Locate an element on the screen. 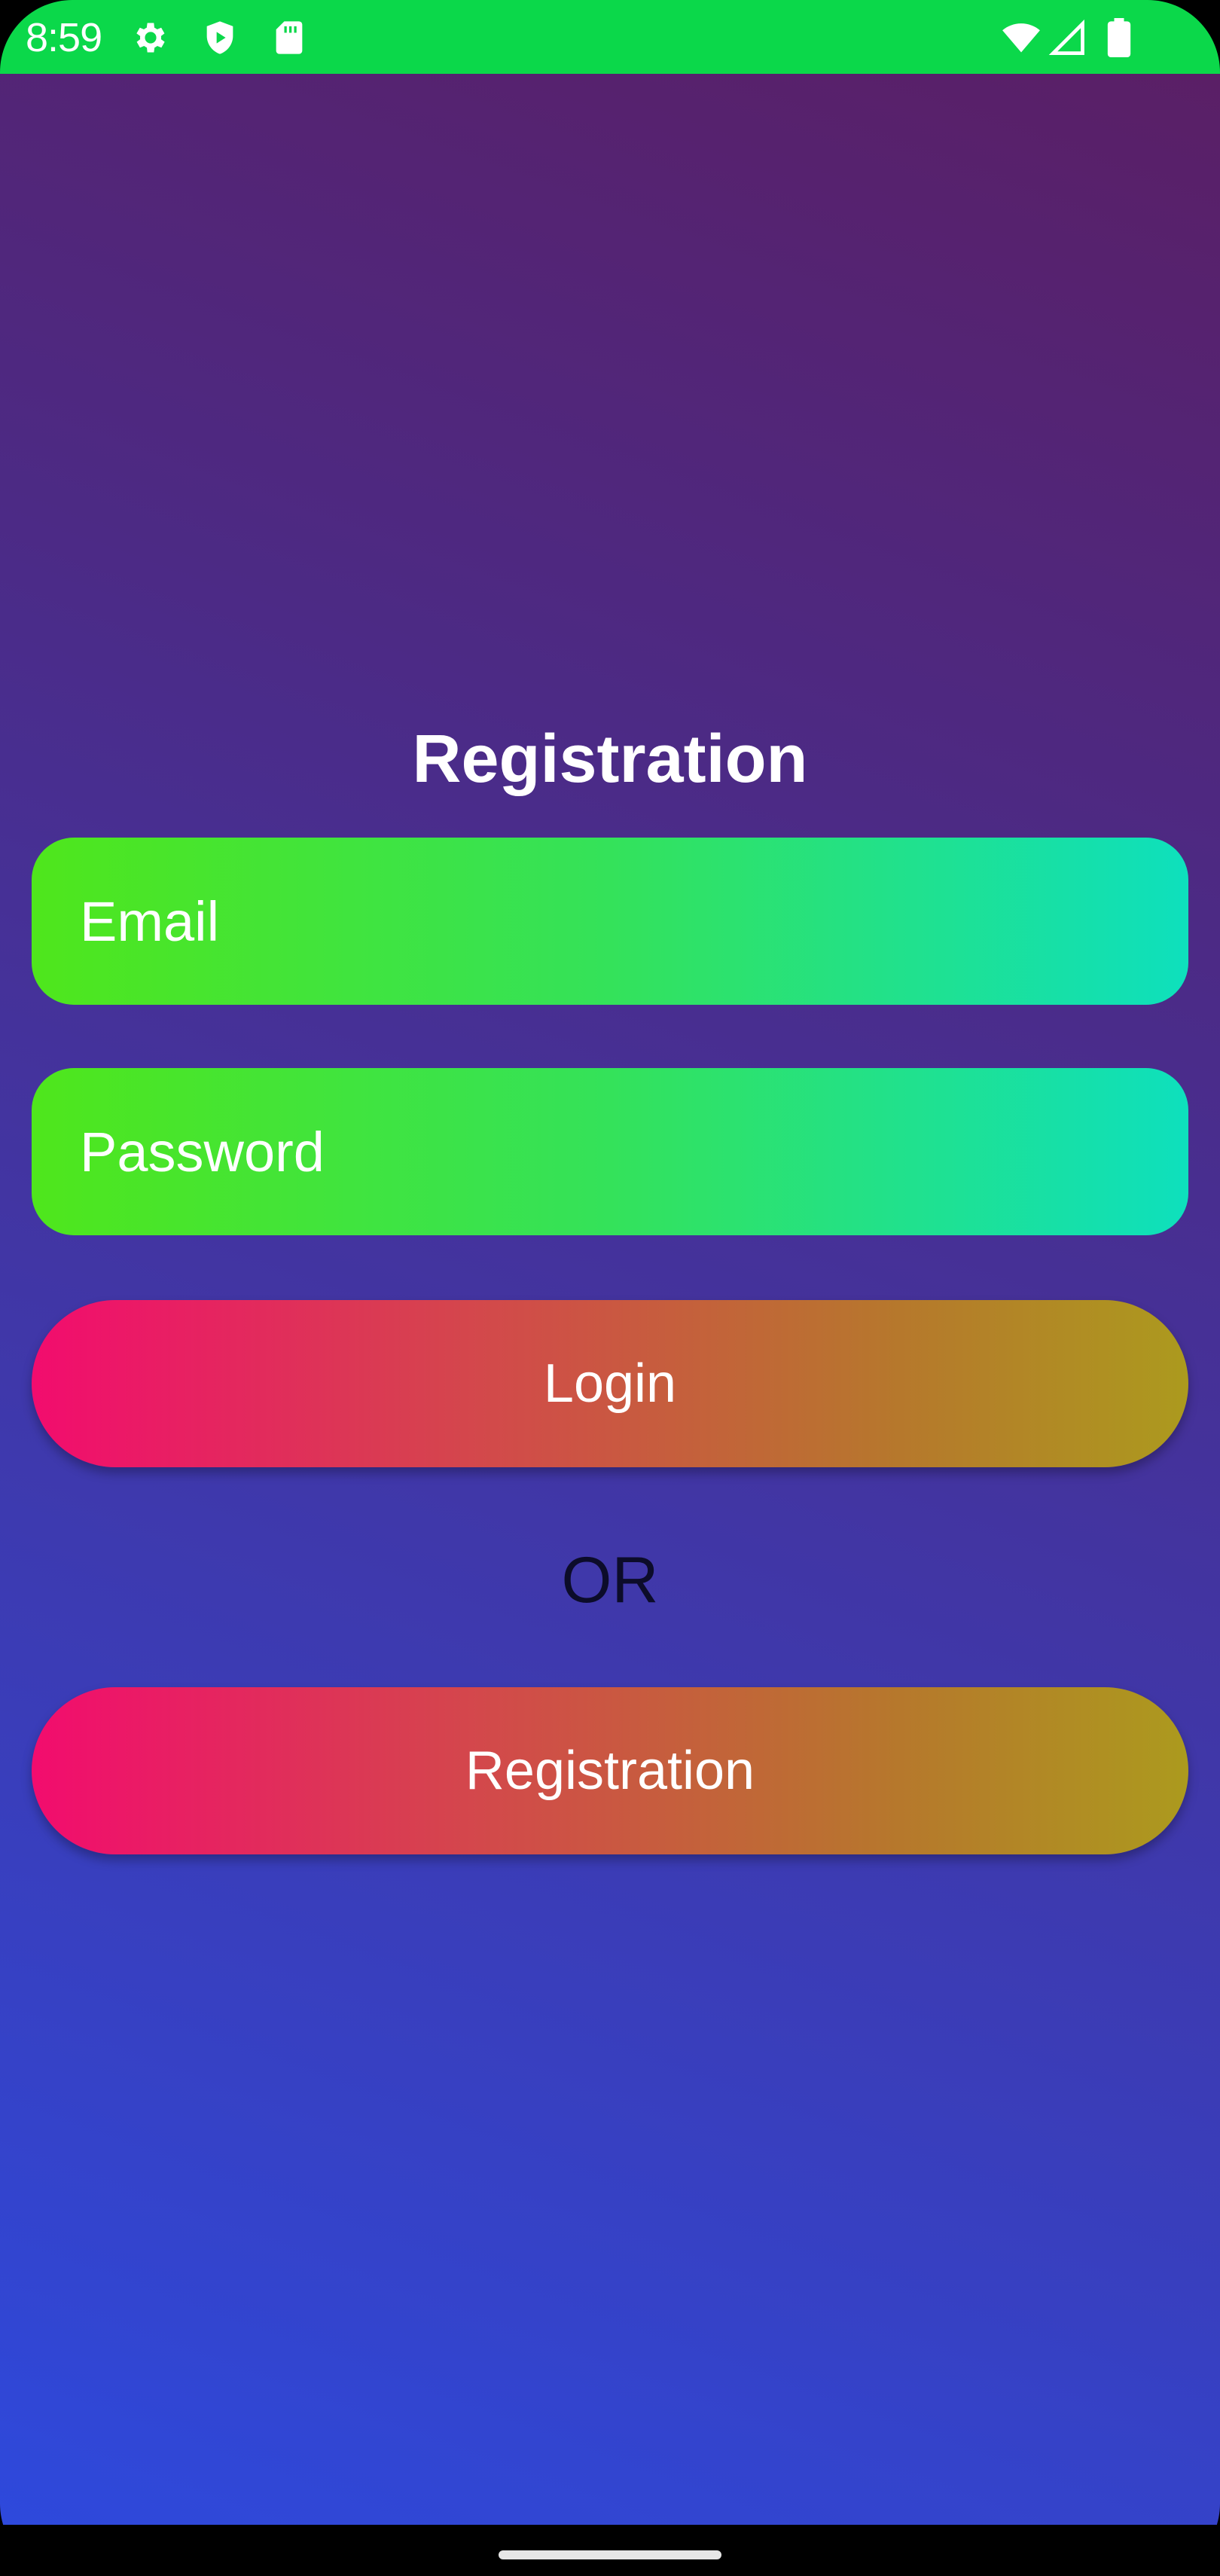 Image resolution: width=1220 pixels, height=2576 pixels. status-time: 8:59 is located at coordinates (64, 37).